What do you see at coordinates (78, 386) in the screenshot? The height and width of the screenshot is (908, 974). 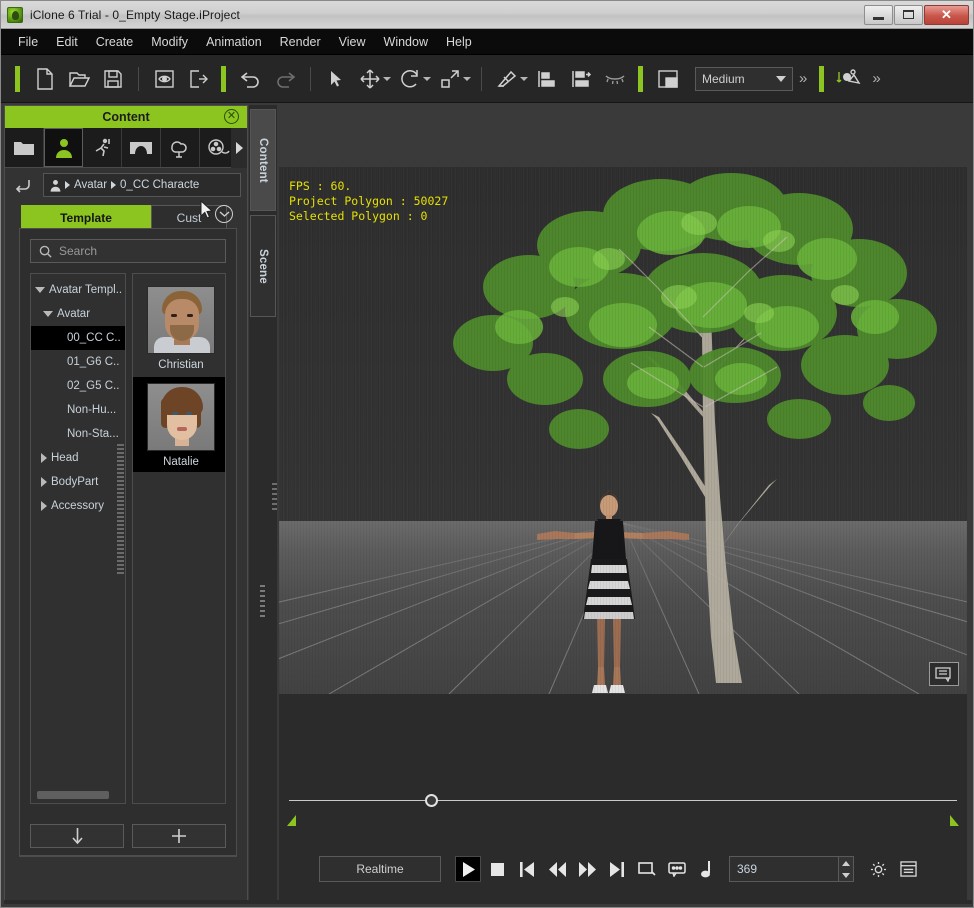 I see `tree-item-02-g5-character: 02_G5 C..` at bounding box center [78, 386].